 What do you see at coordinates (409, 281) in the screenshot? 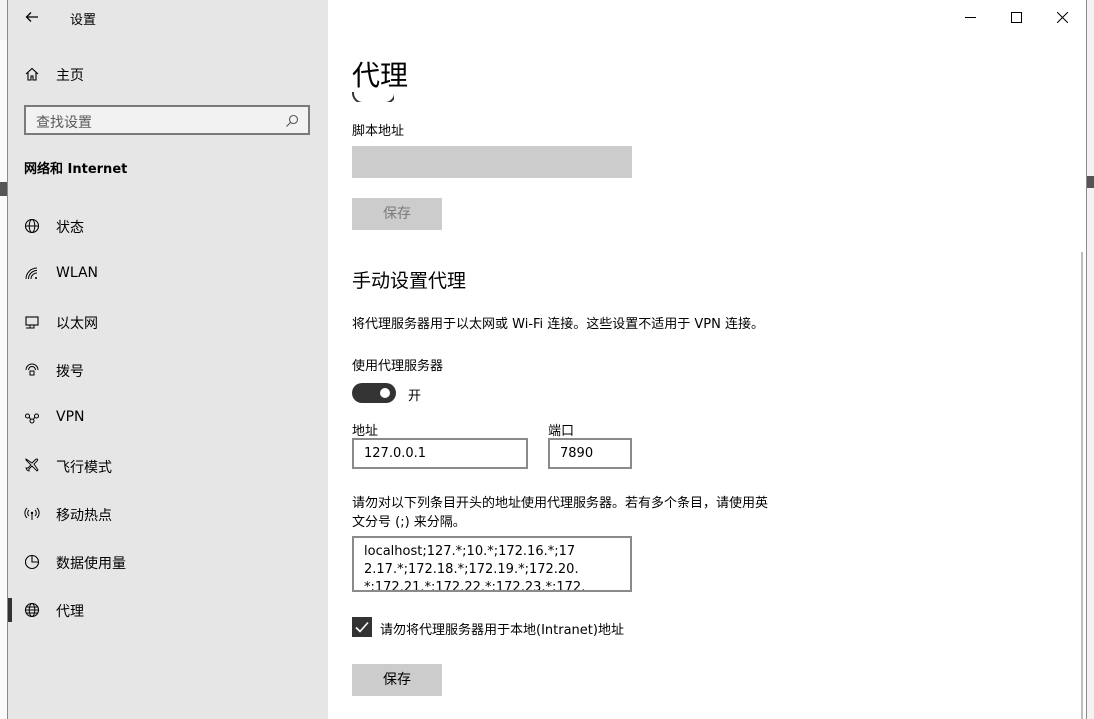
I see `manual-proxy-heading: 手动设置代理` at bounding box center [409, 281].